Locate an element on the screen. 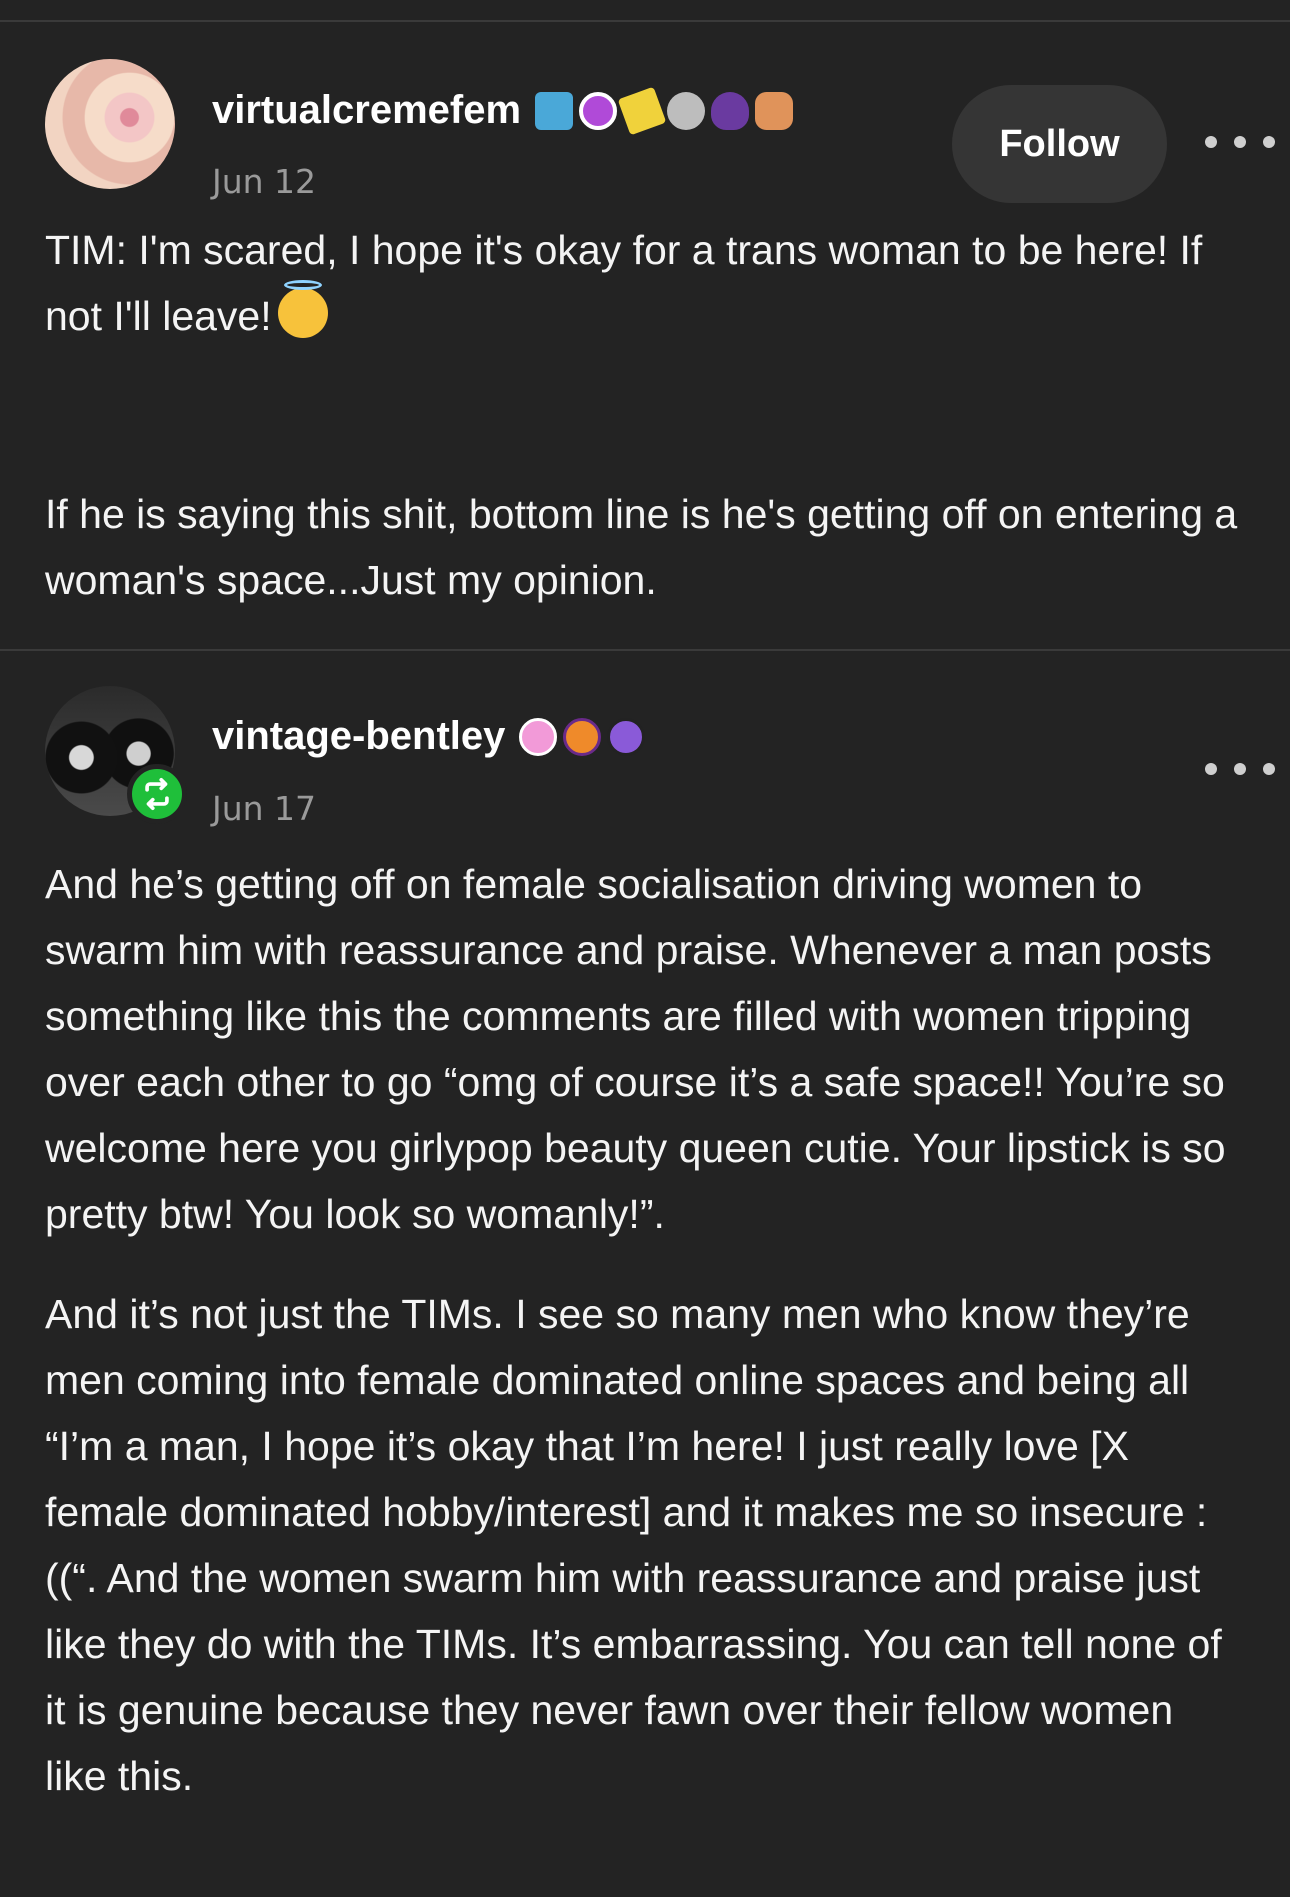 This screenshot has height=1897, width=1290. paw-pink-badge-icon is located at coordinates (538, 736).